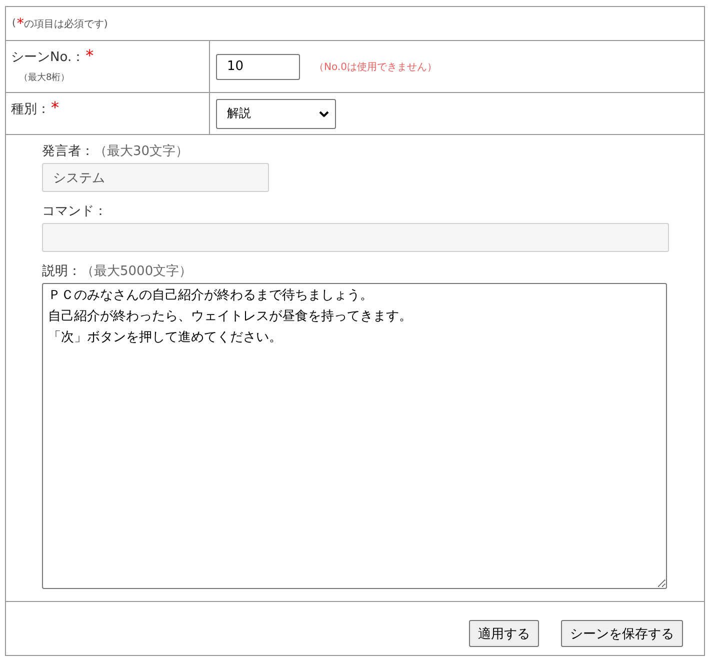 Image resolution: width=711 pixels, height=666 pixels. Describe the element at coordinates (324, 113) in the screenshot. I see `chevron-icon` at that location.